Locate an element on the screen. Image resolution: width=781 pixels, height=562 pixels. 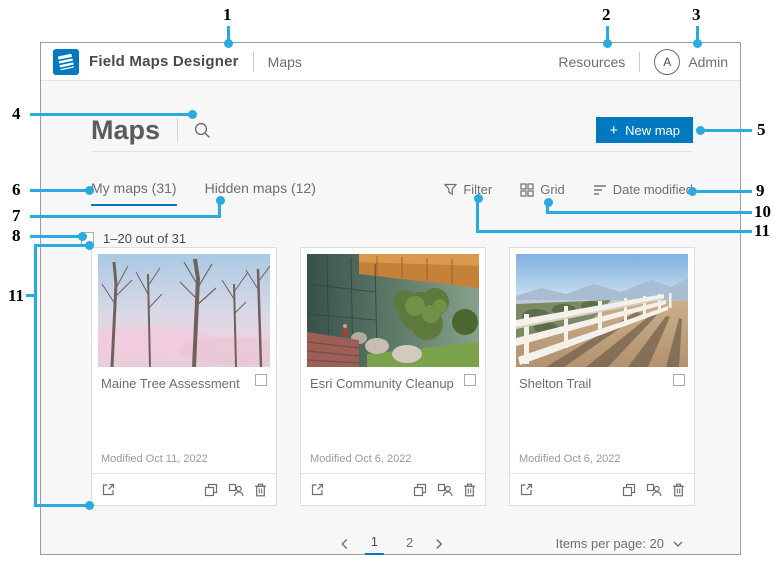
card-modified-date: Modified Oct 11, 2022 is located at coordinates (154, 459).